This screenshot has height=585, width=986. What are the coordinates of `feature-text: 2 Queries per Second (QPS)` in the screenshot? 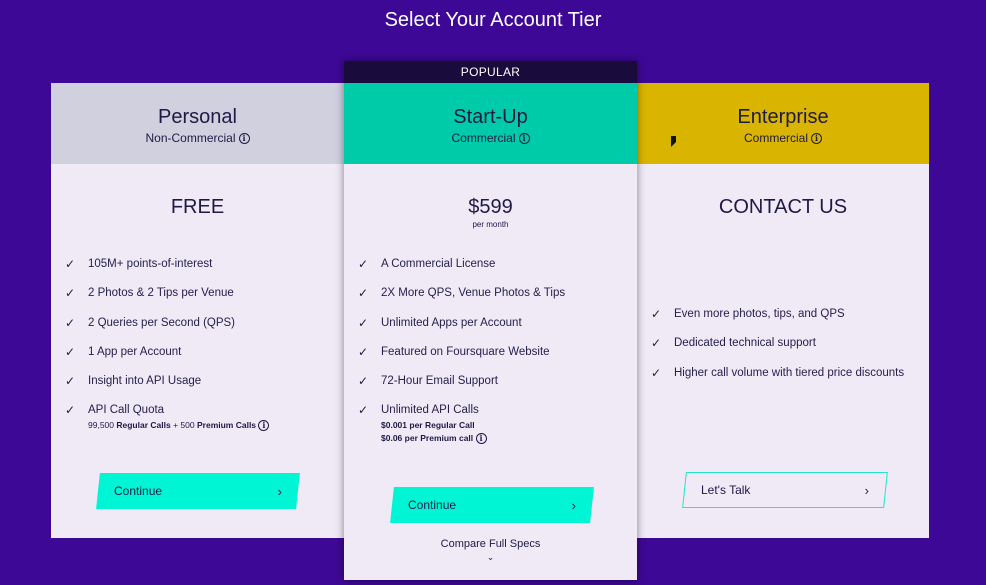 It's located at (162, 322).